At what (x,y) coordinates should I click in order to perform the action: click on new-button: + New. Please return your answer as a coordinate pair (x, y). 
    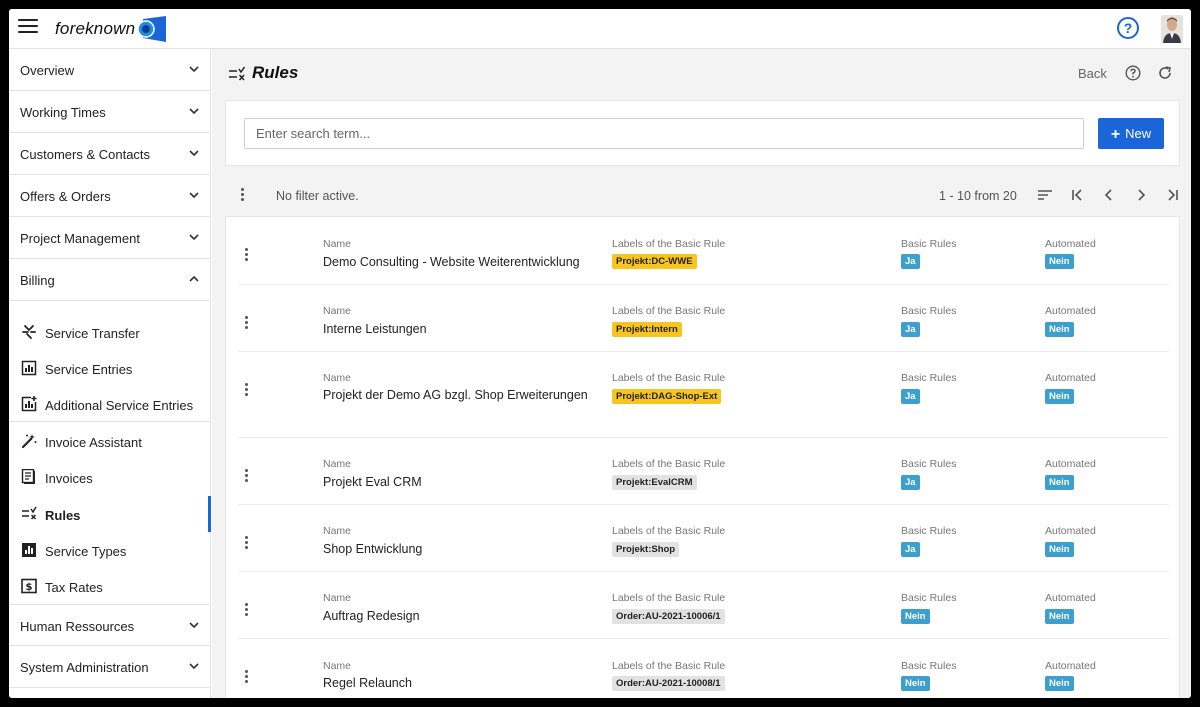
    Looking at the image, I should click on (1131, 133).